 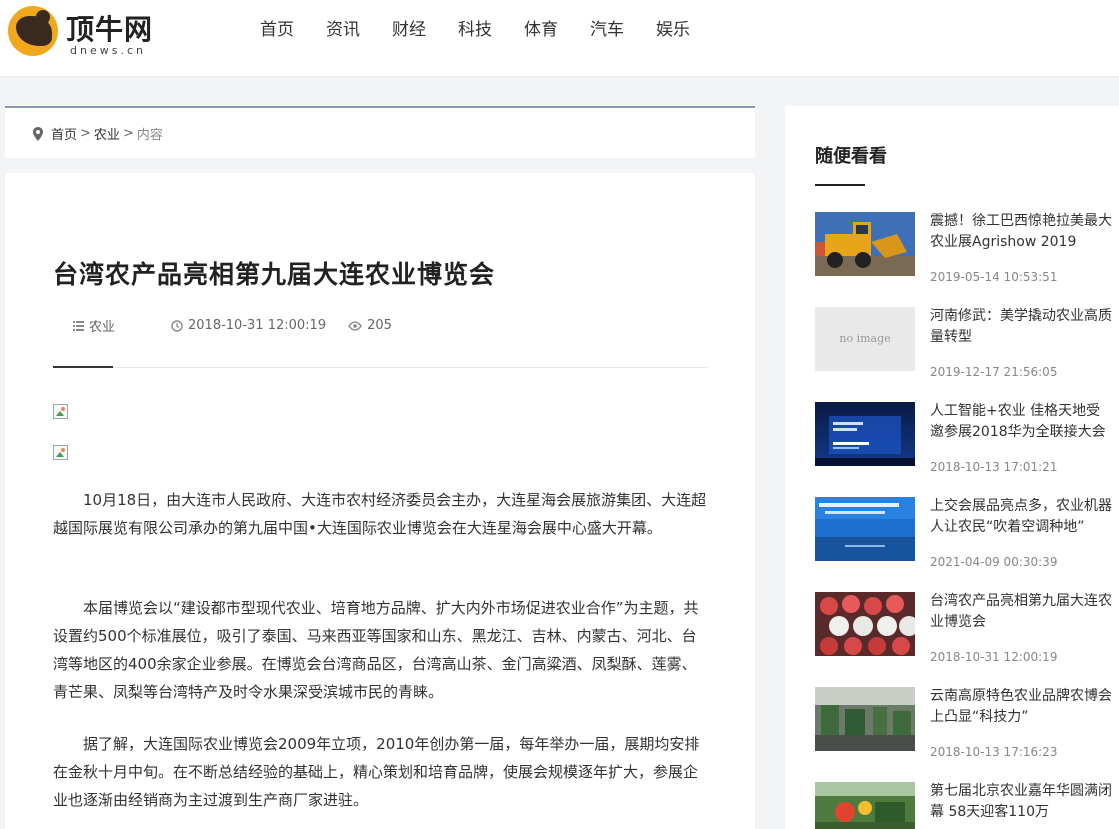 What do you see at coordinates (1022, 612) in the screenshot?
I see `post-title: 台湾农产品亮相第九届大连农业博览会` at bounding box center [1022, 612].